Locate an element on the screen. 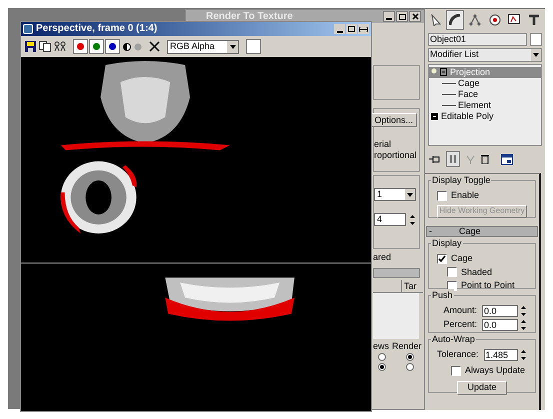 The width and height of the screenshot is (553, 419). field-label: Tolerance: is located at coordinates (458, 355).